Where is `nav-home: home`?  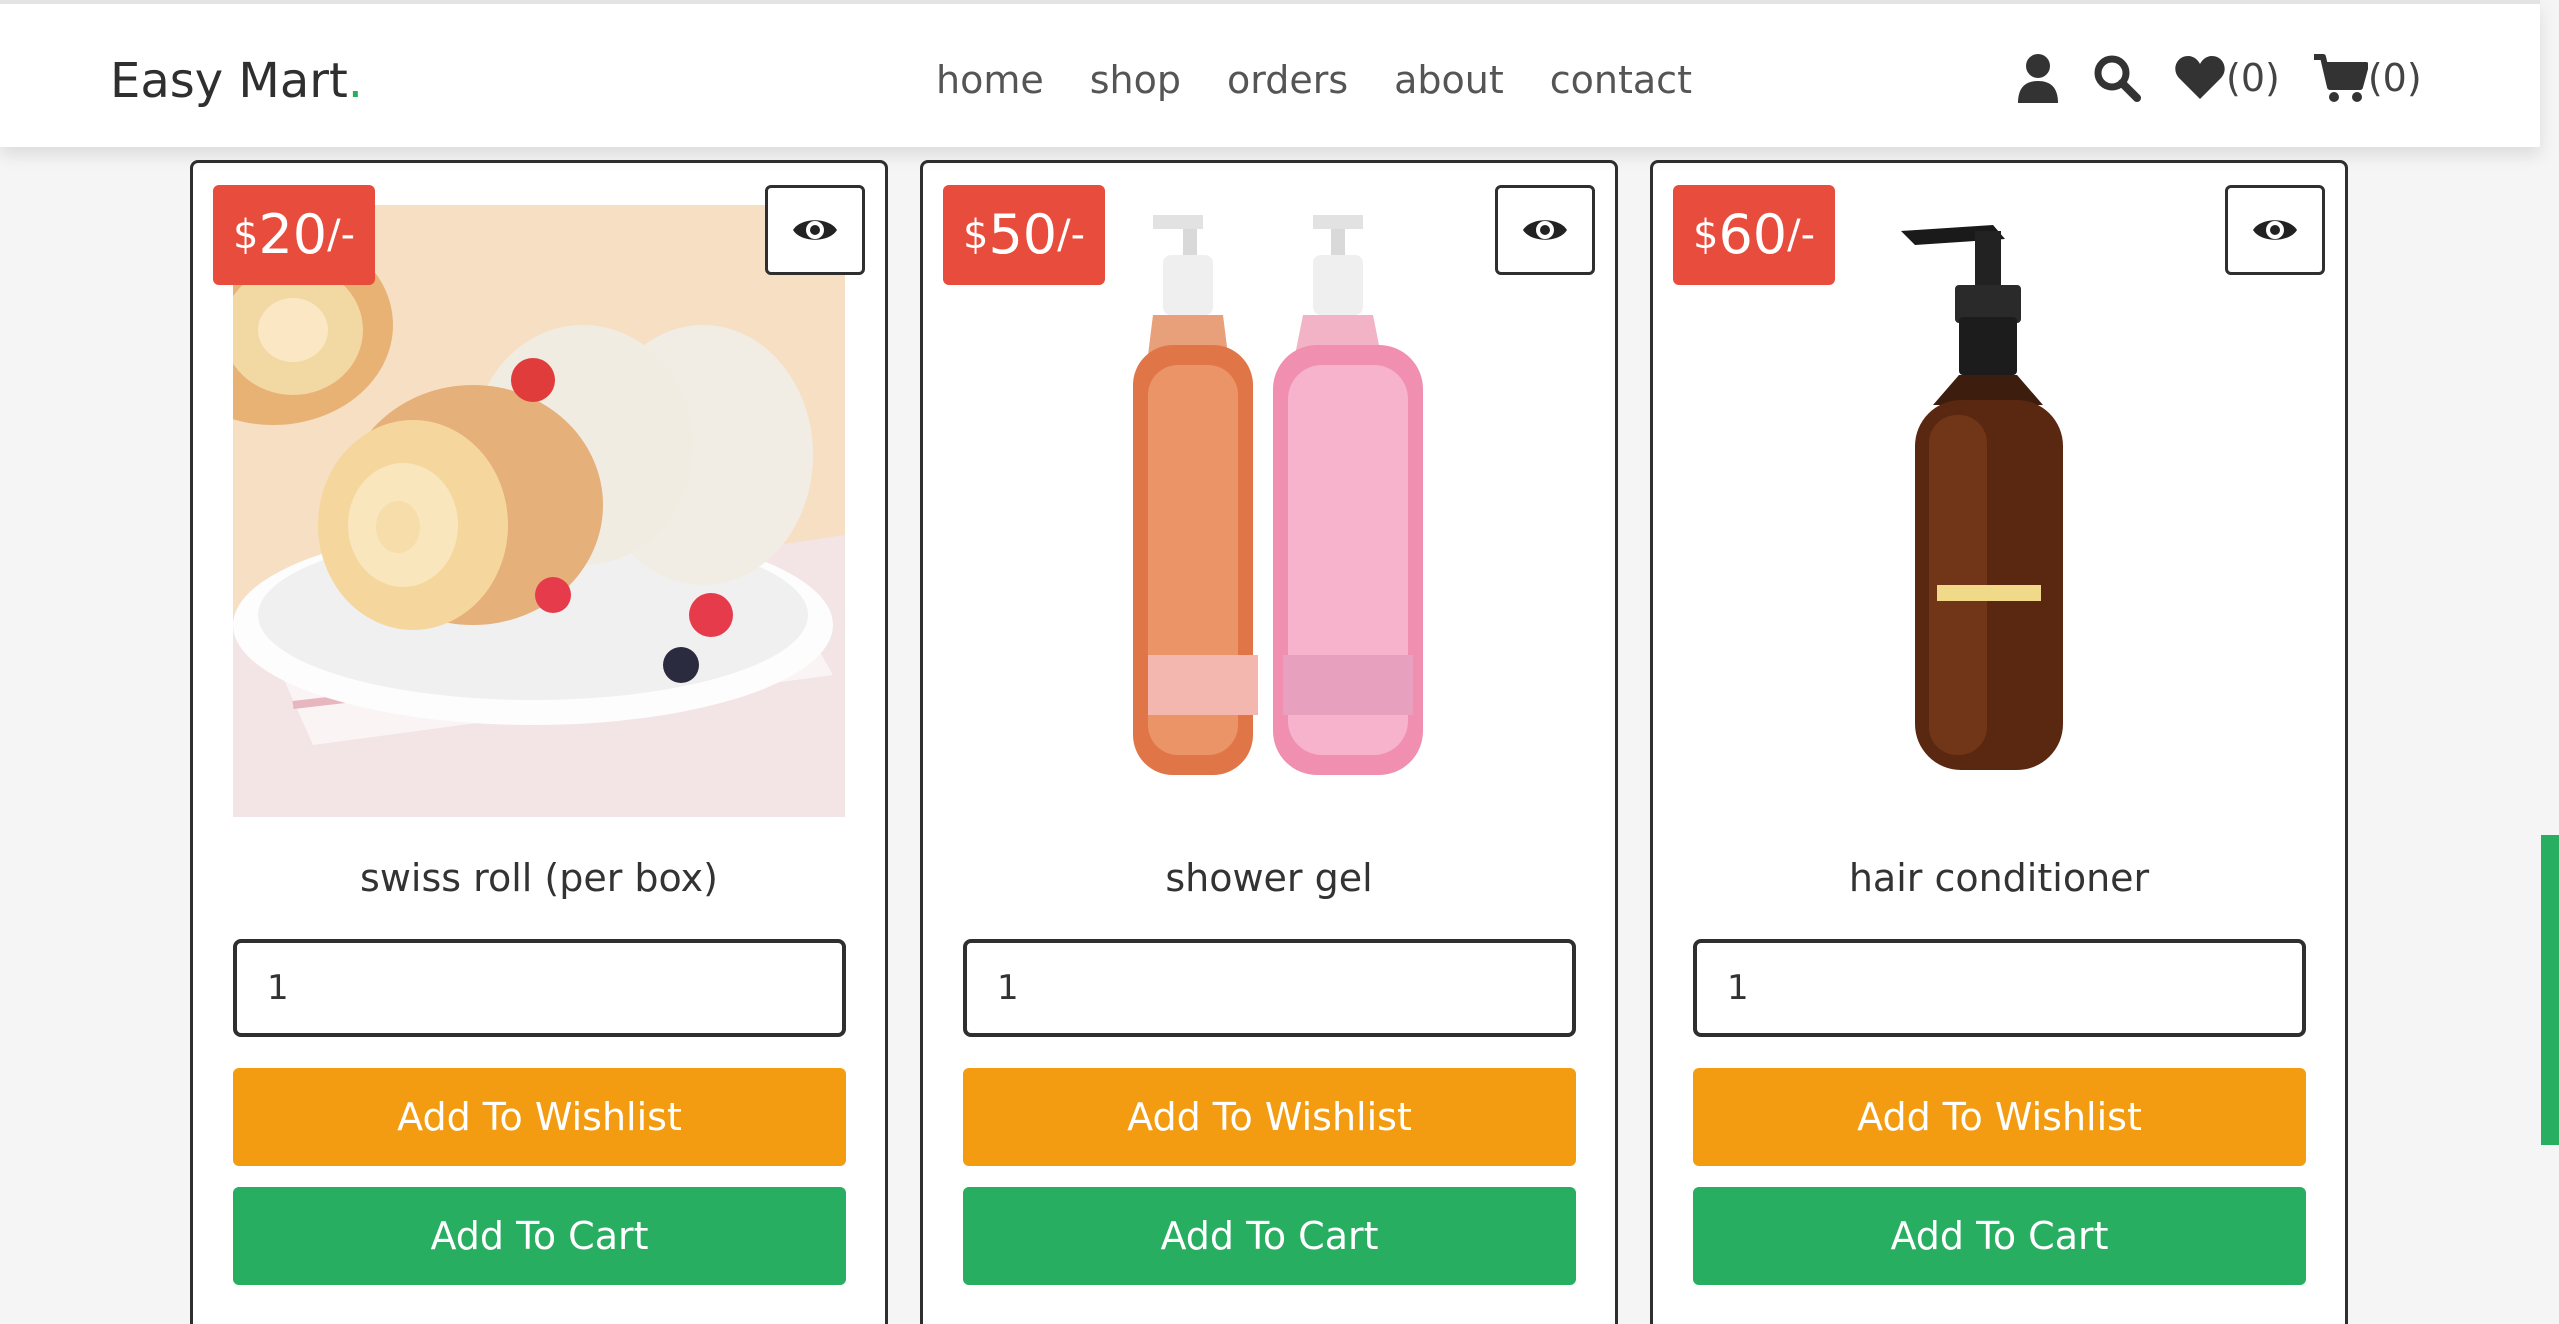 nav-home: home is located at coordinates (990, 80).